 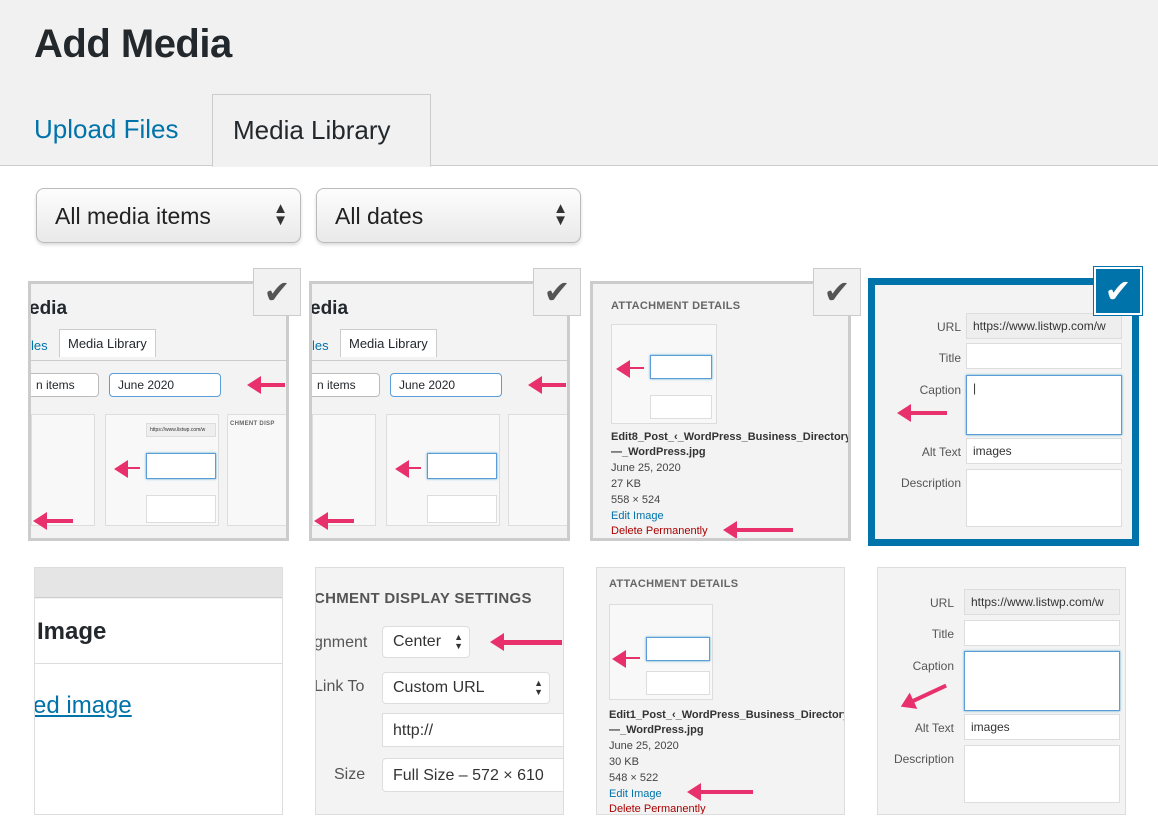 I want to click on thumb-select-date: June 2020, so click(x=165, y=385).